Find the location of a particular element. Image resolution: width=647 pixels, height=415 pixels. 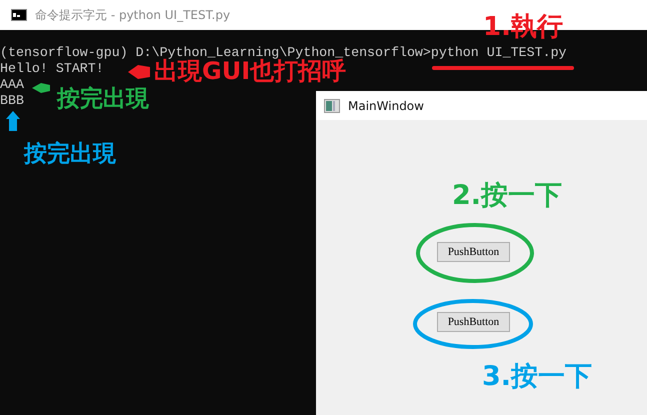

window-title: MainWindow is located at coordinates (386, 105).